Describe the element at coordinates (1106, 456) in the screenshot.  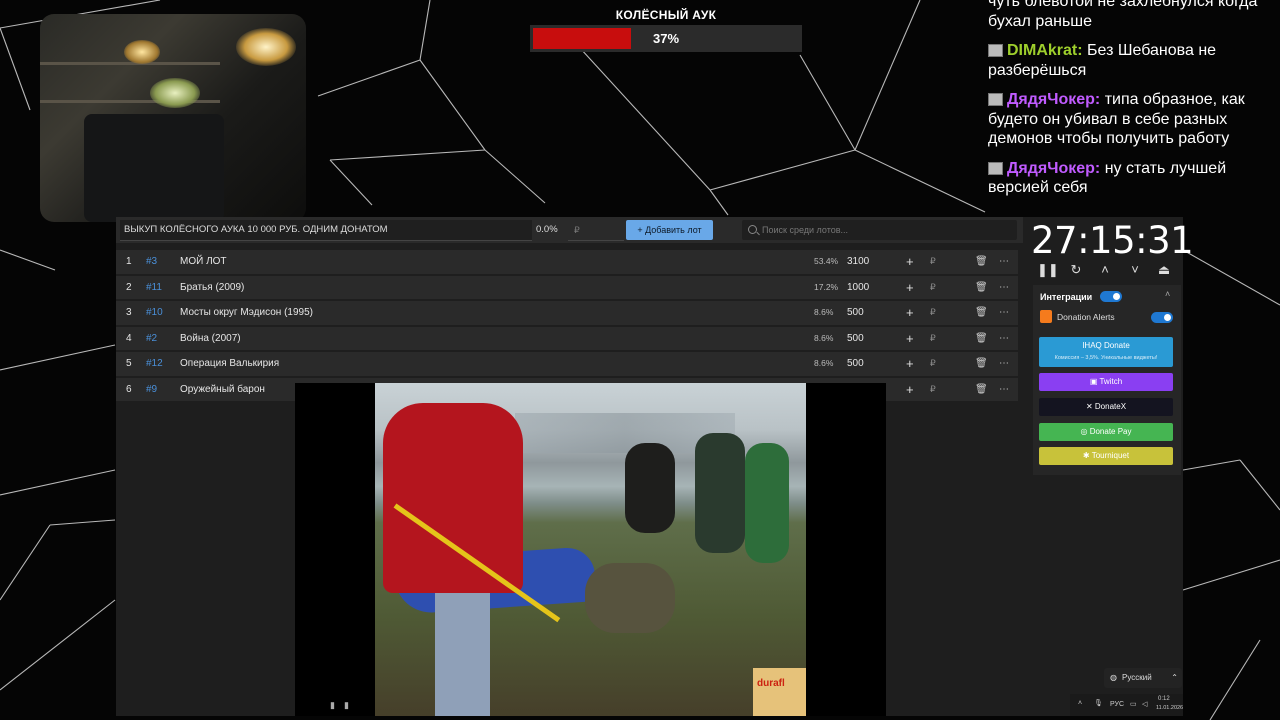
I see `tourniquet-button: ✱ Tourniquet` at that location.